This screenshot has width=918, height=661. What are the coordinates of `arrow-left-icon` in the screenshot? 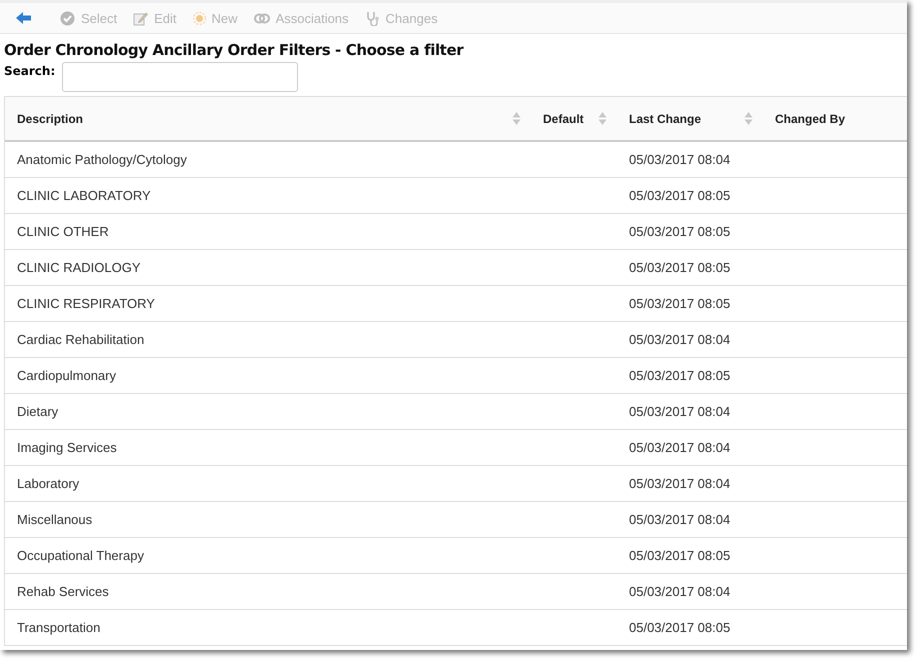 It's located at (24, 18).